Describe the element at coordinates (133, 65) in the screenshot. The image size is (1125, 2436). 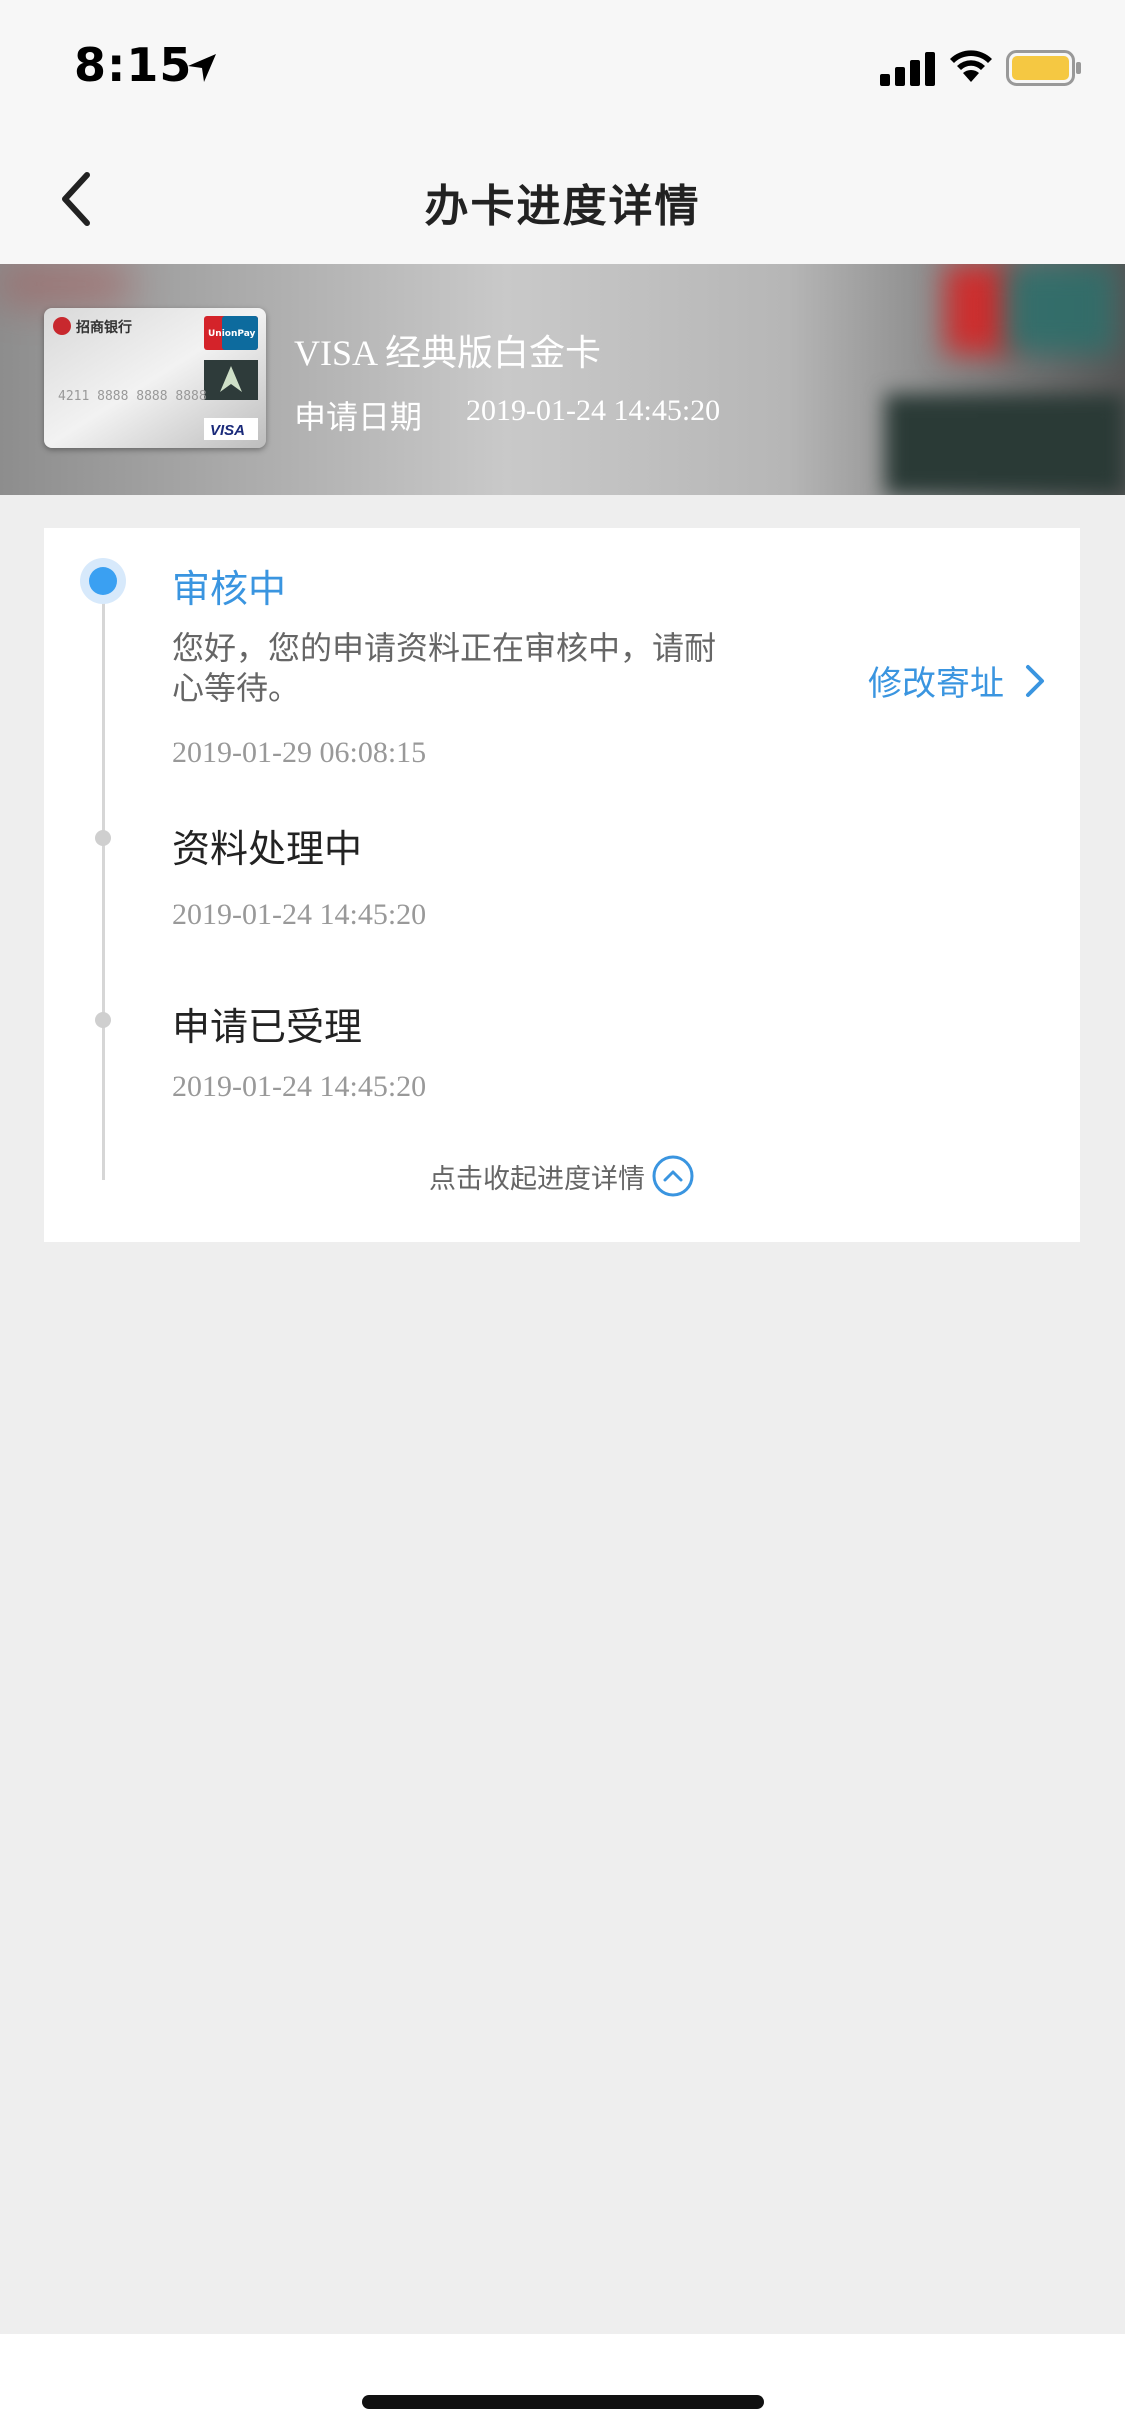
I see `status-time: 8:15` at that location.